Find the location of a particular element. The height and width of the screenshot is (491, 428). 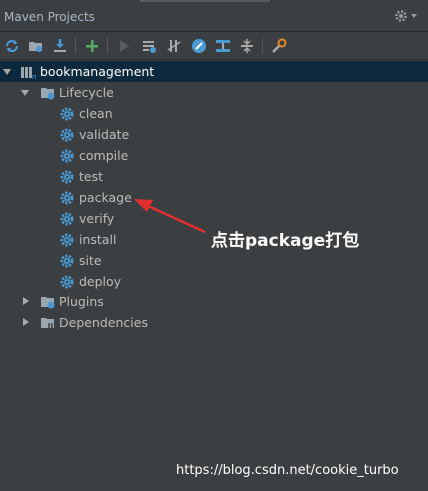

watermark: https://blog.csdn.net/cookie_turbo is located at coordinates (287, 470).